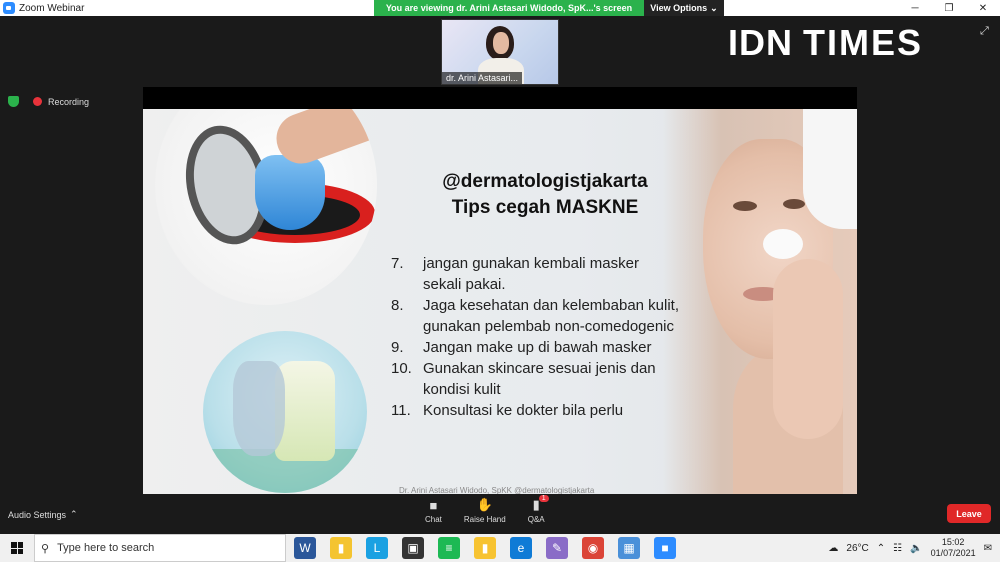 This screenshot has width=1000, height=562. I want to click on search-icon: ⚲, so click(45, 548).